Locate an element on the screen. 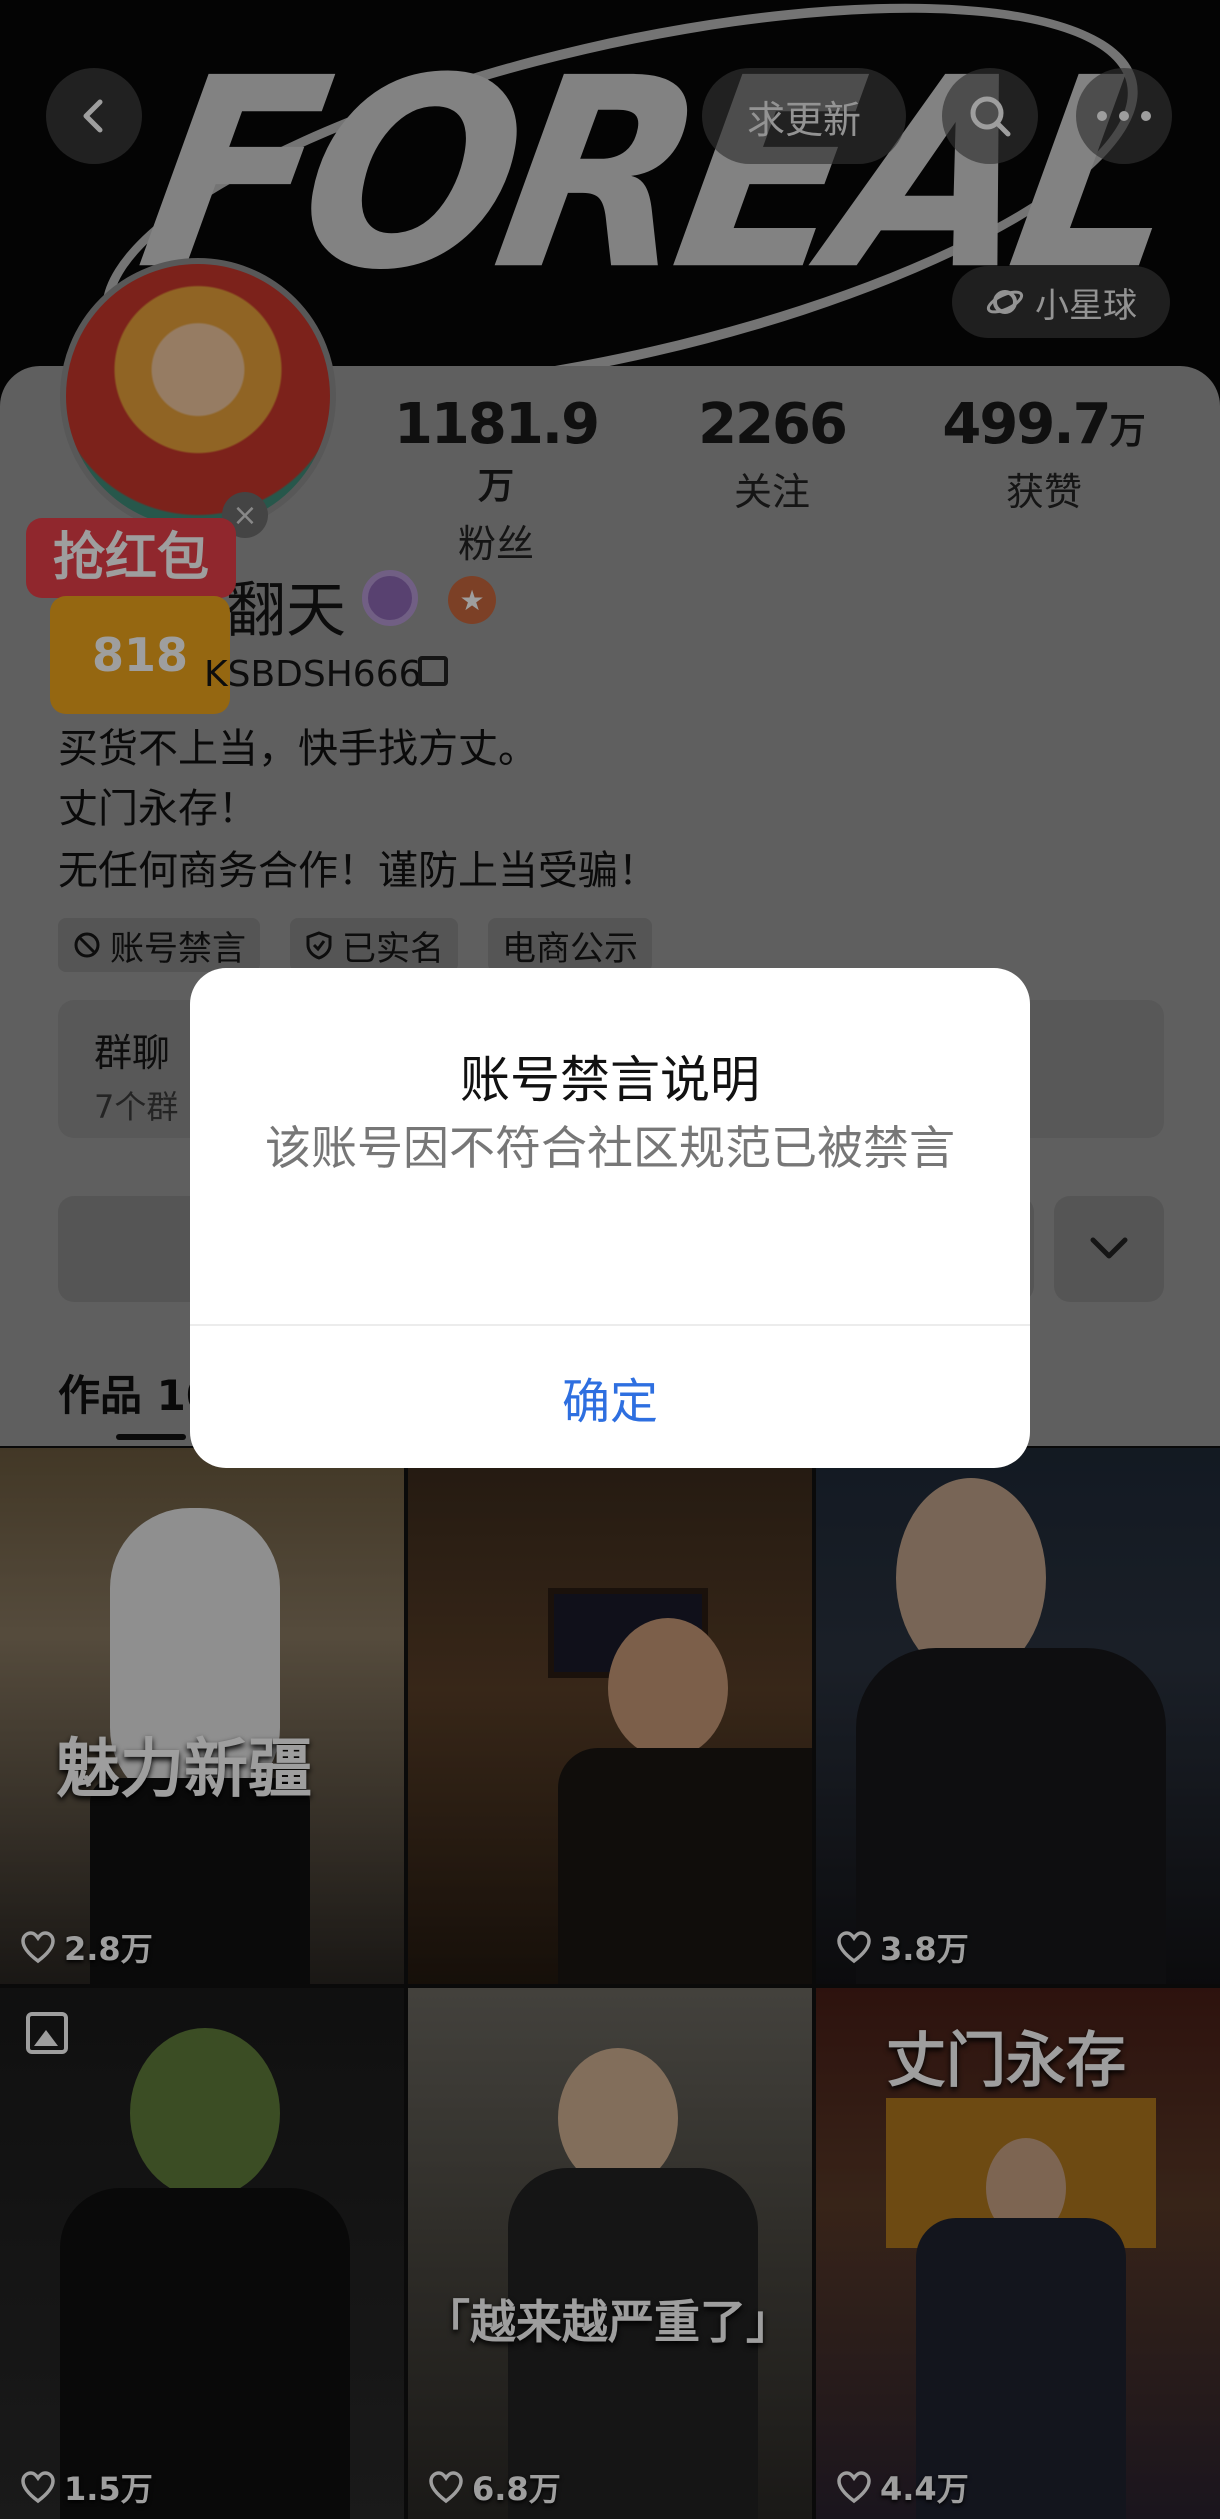  confirm-button: 确定 is located at coordinates (610, 1397).